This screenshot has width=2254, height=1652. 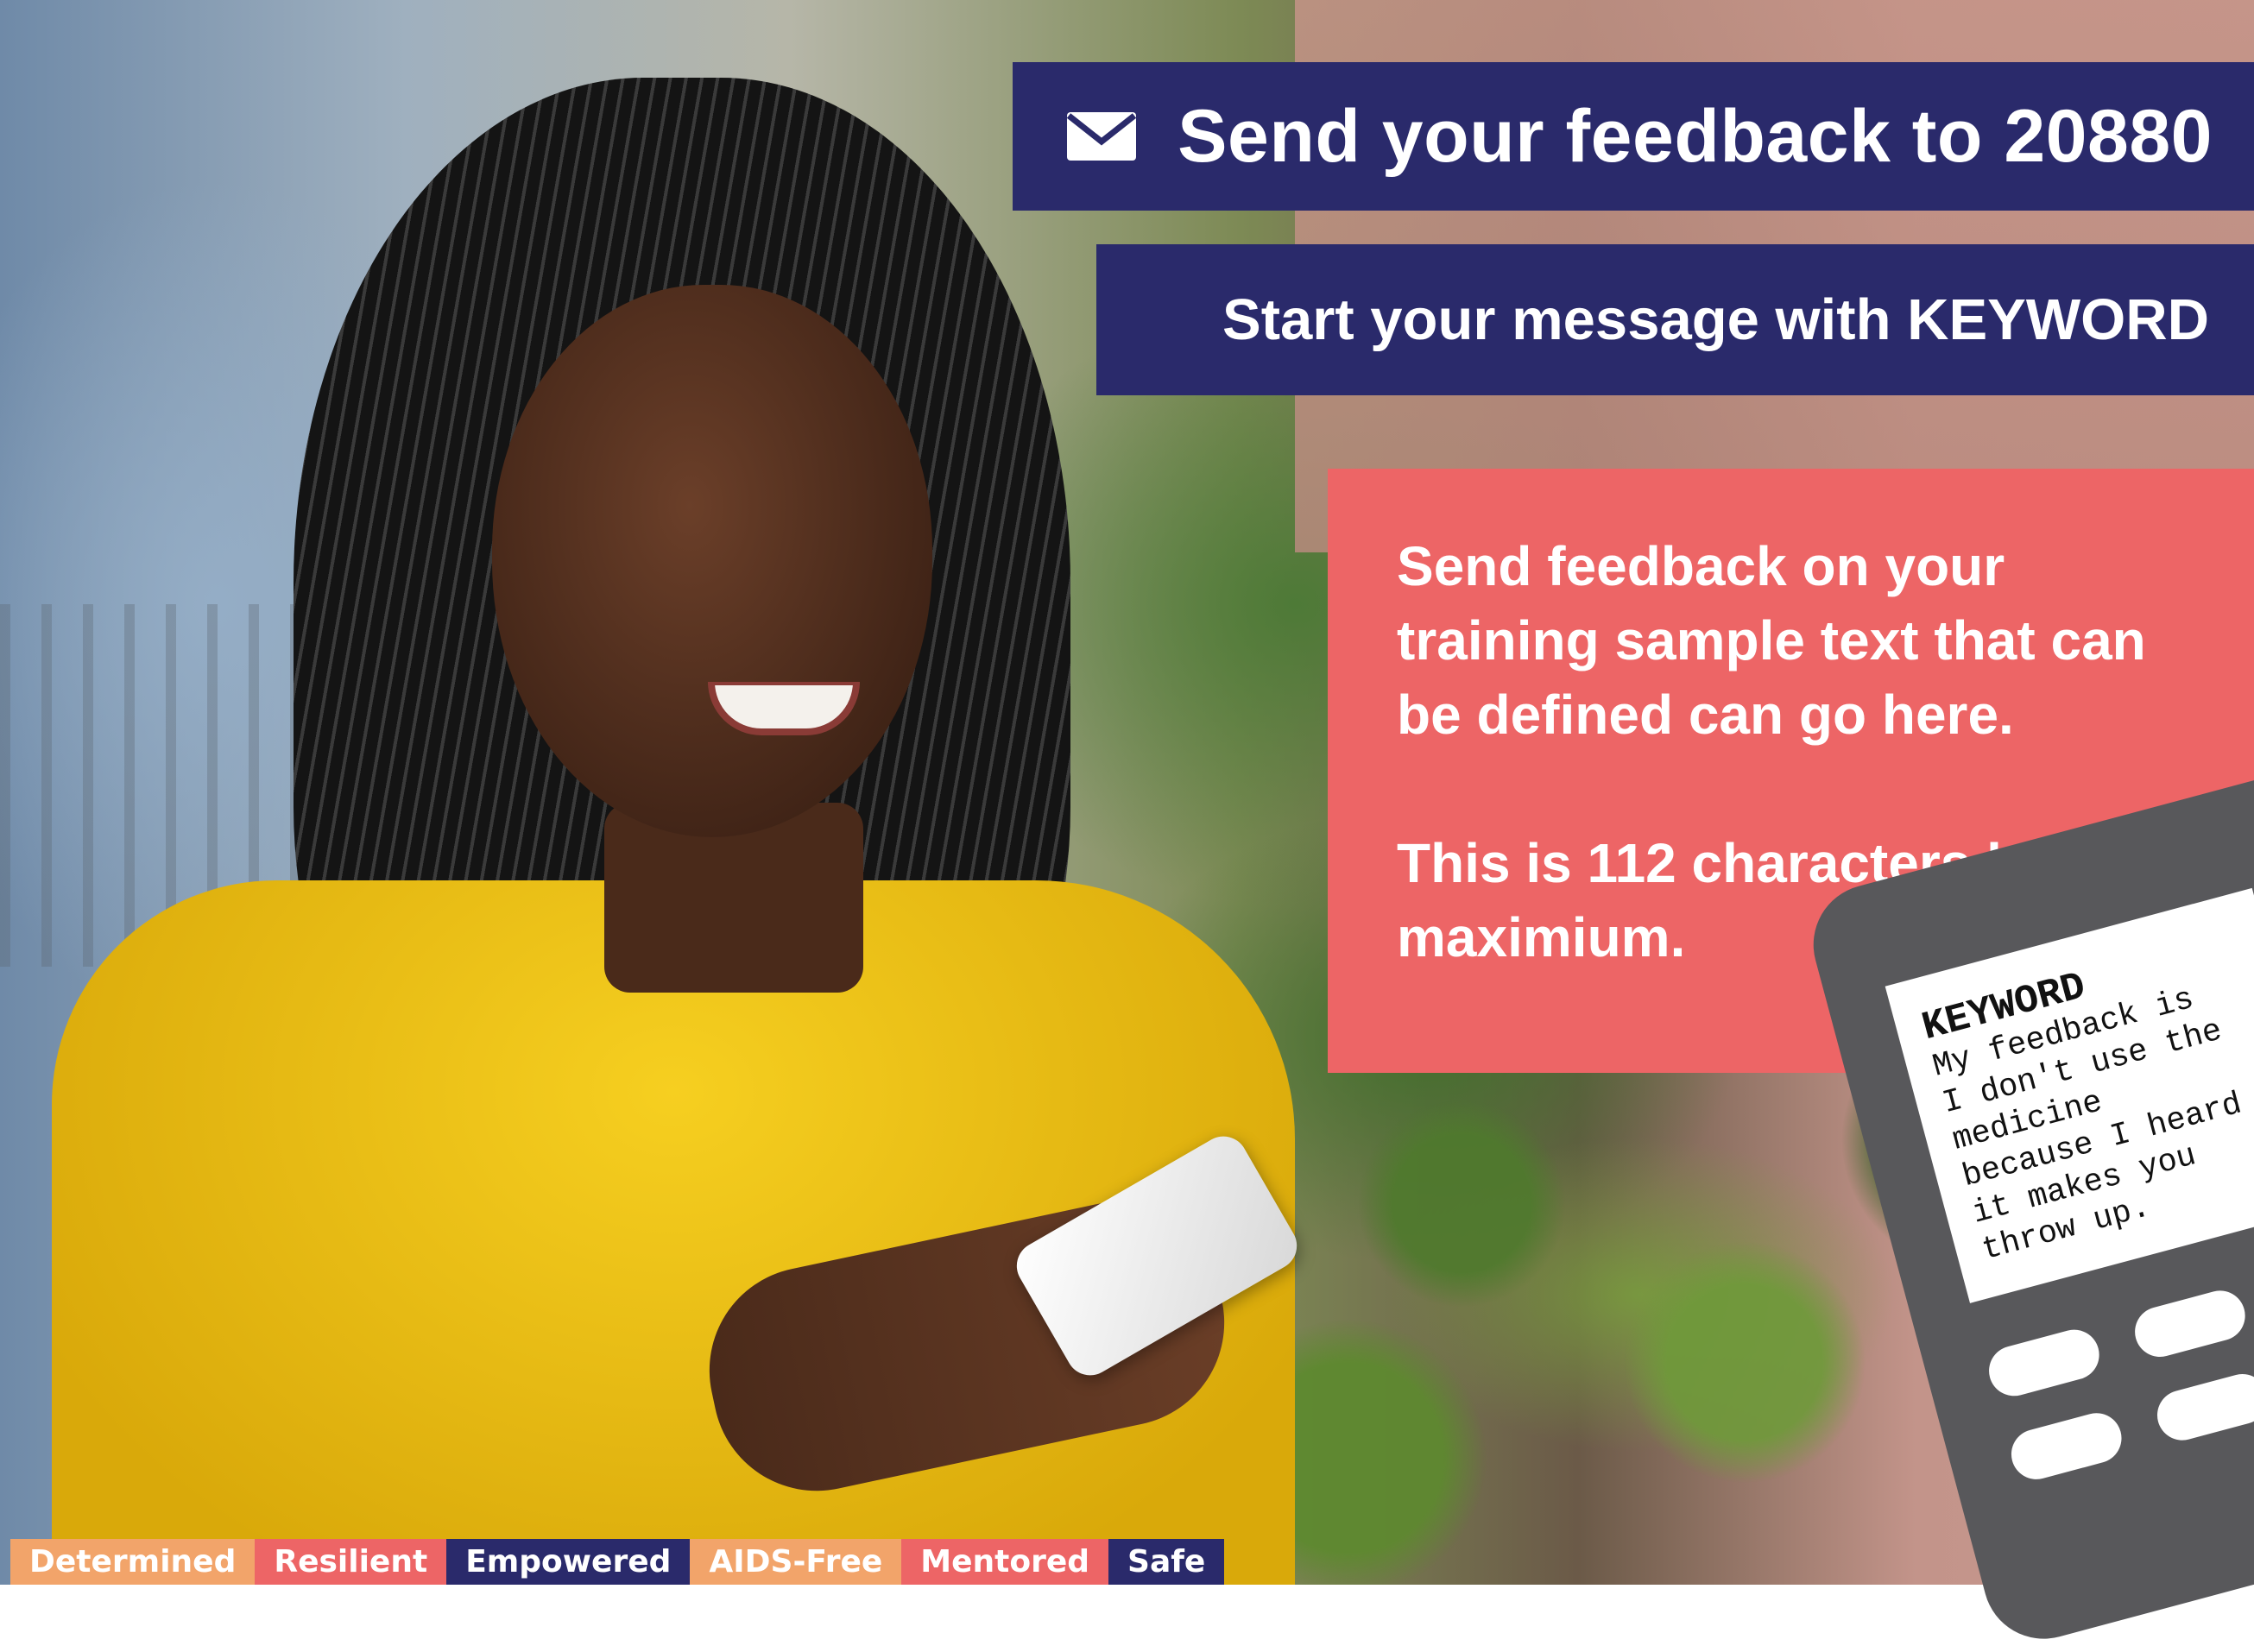 I want to click on keyword-instruction-text: Start your message with KEYWORD, so click(x=1715, y=319).